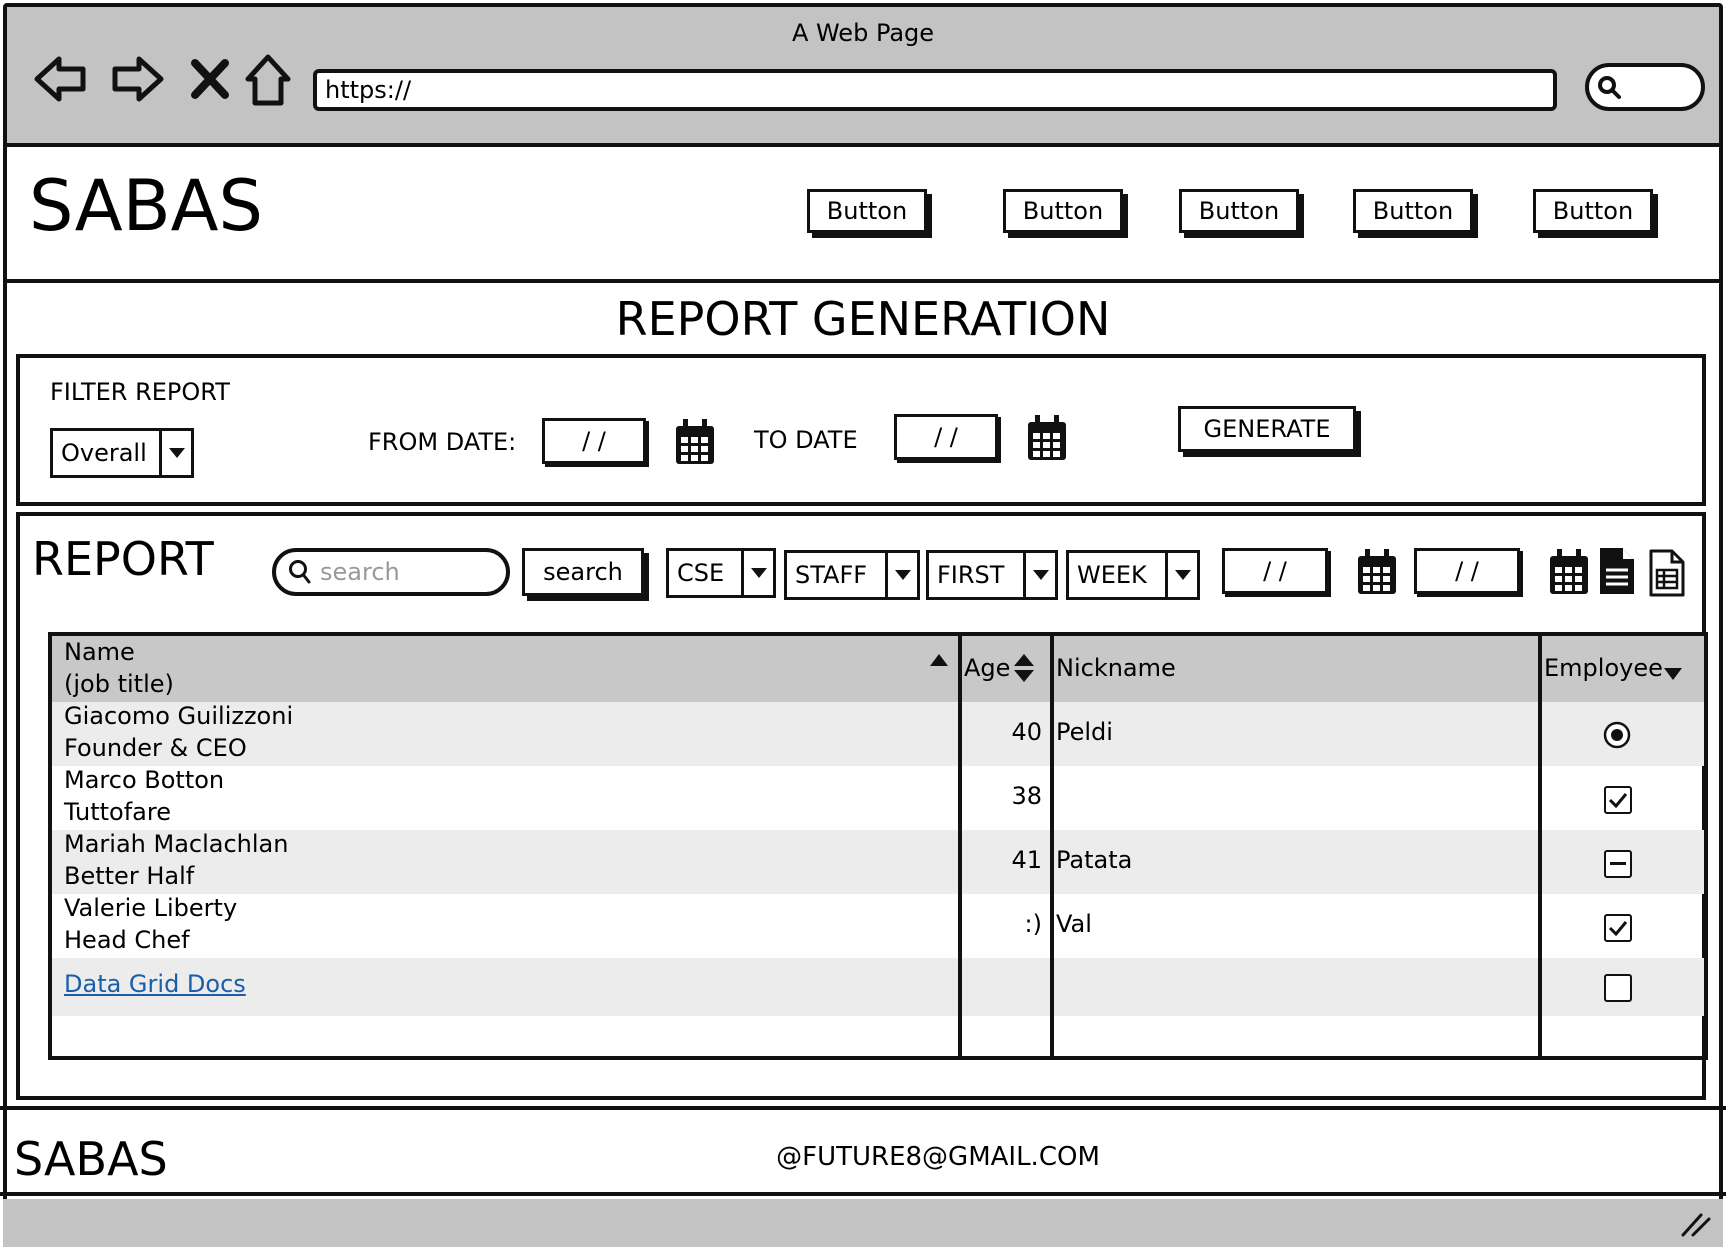 The image size is (1726, 1250). Describe the element at coordinates (117, 812) in the screenshot. I see `employee-job-title: Tuttofare` at that location.